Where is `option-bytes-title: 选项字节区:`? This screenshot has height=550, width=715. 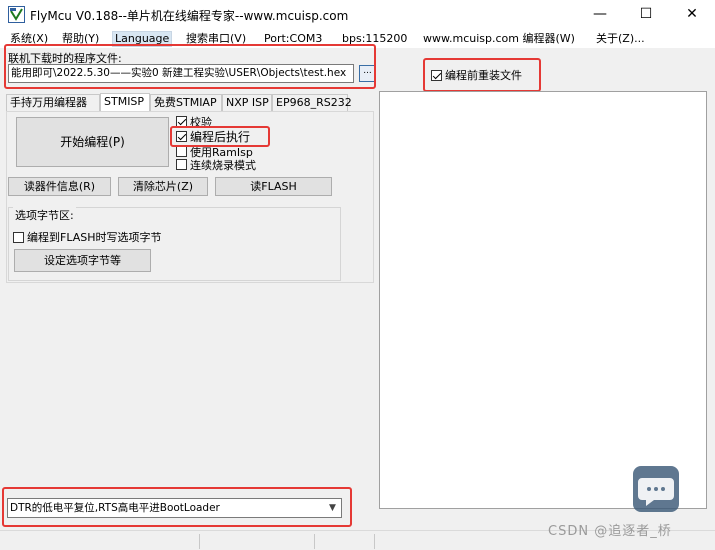 option-bytes-title: 选项字节区: is located at coordinates (44, 215).